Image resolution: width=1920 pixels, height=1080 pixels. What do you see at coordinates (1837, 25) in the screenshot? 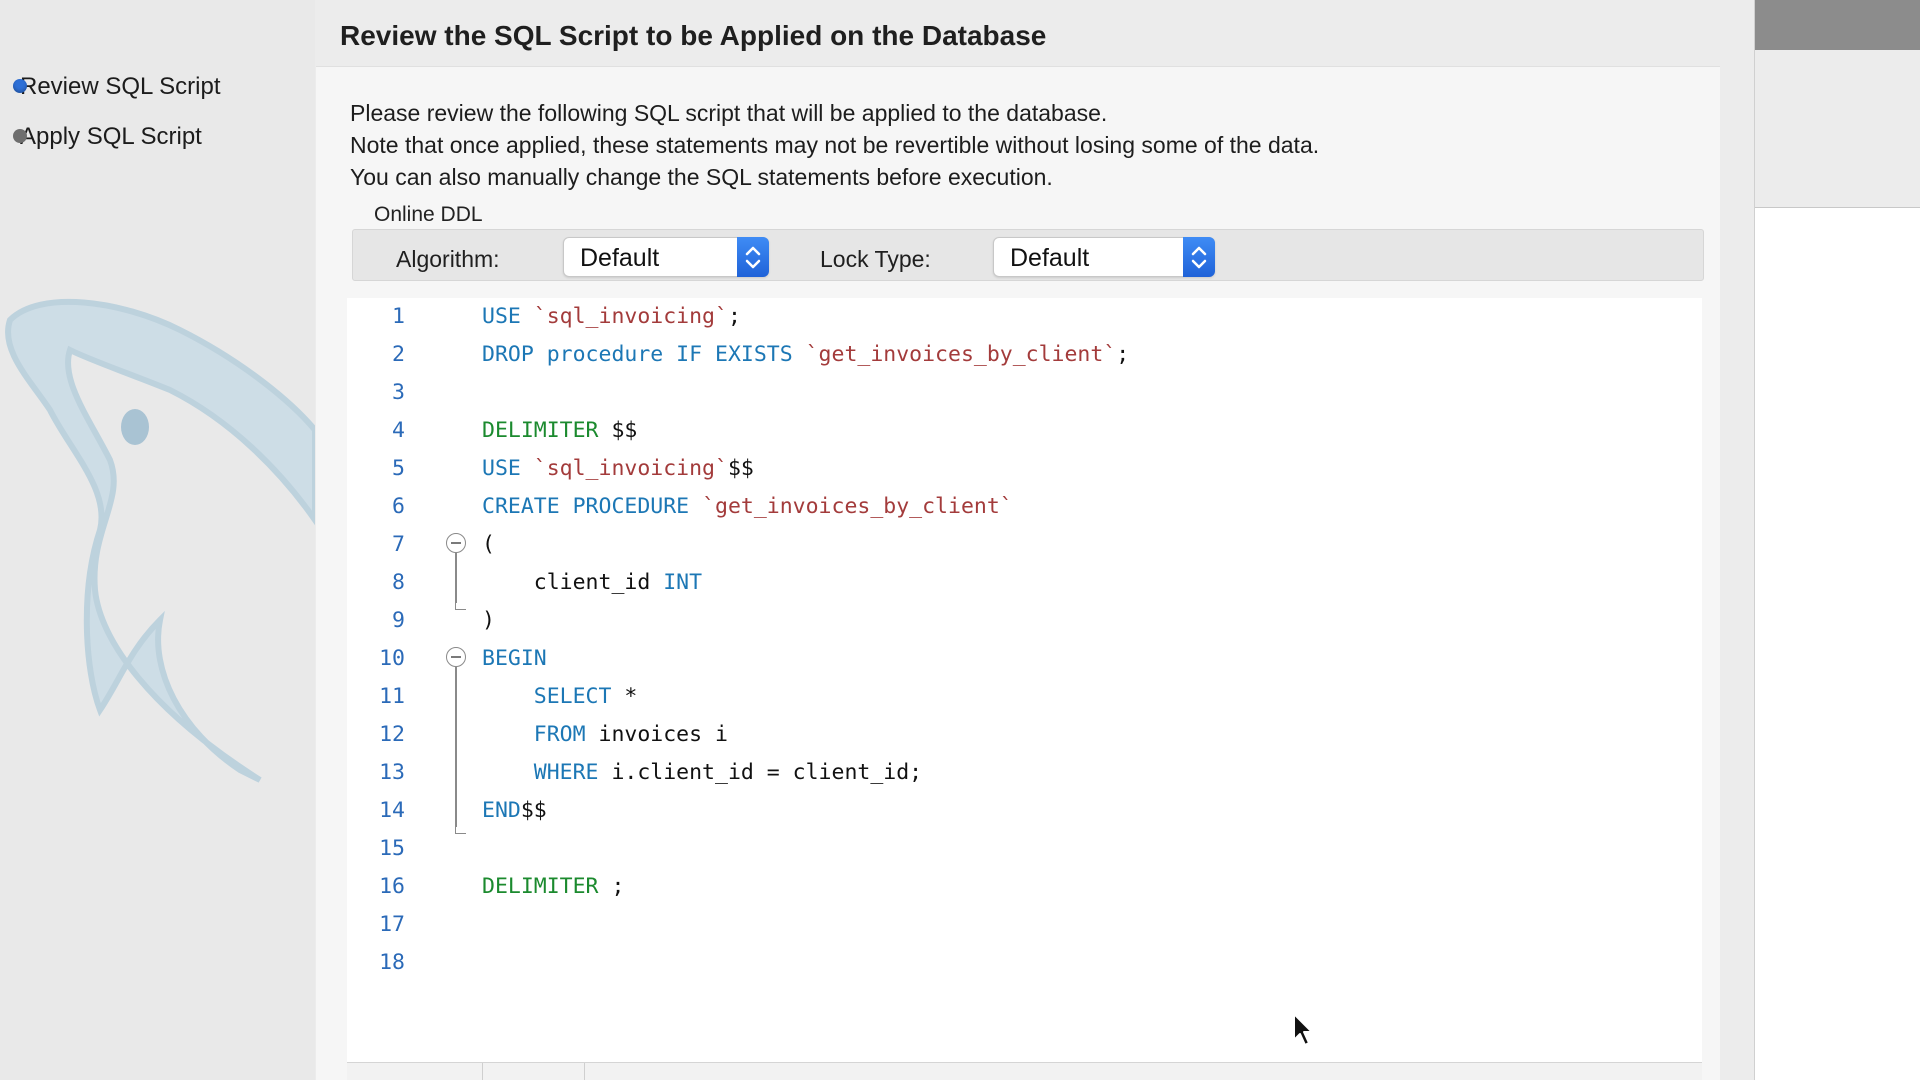
I see `background-window-titlebar` at bounding box center [1837, 25].